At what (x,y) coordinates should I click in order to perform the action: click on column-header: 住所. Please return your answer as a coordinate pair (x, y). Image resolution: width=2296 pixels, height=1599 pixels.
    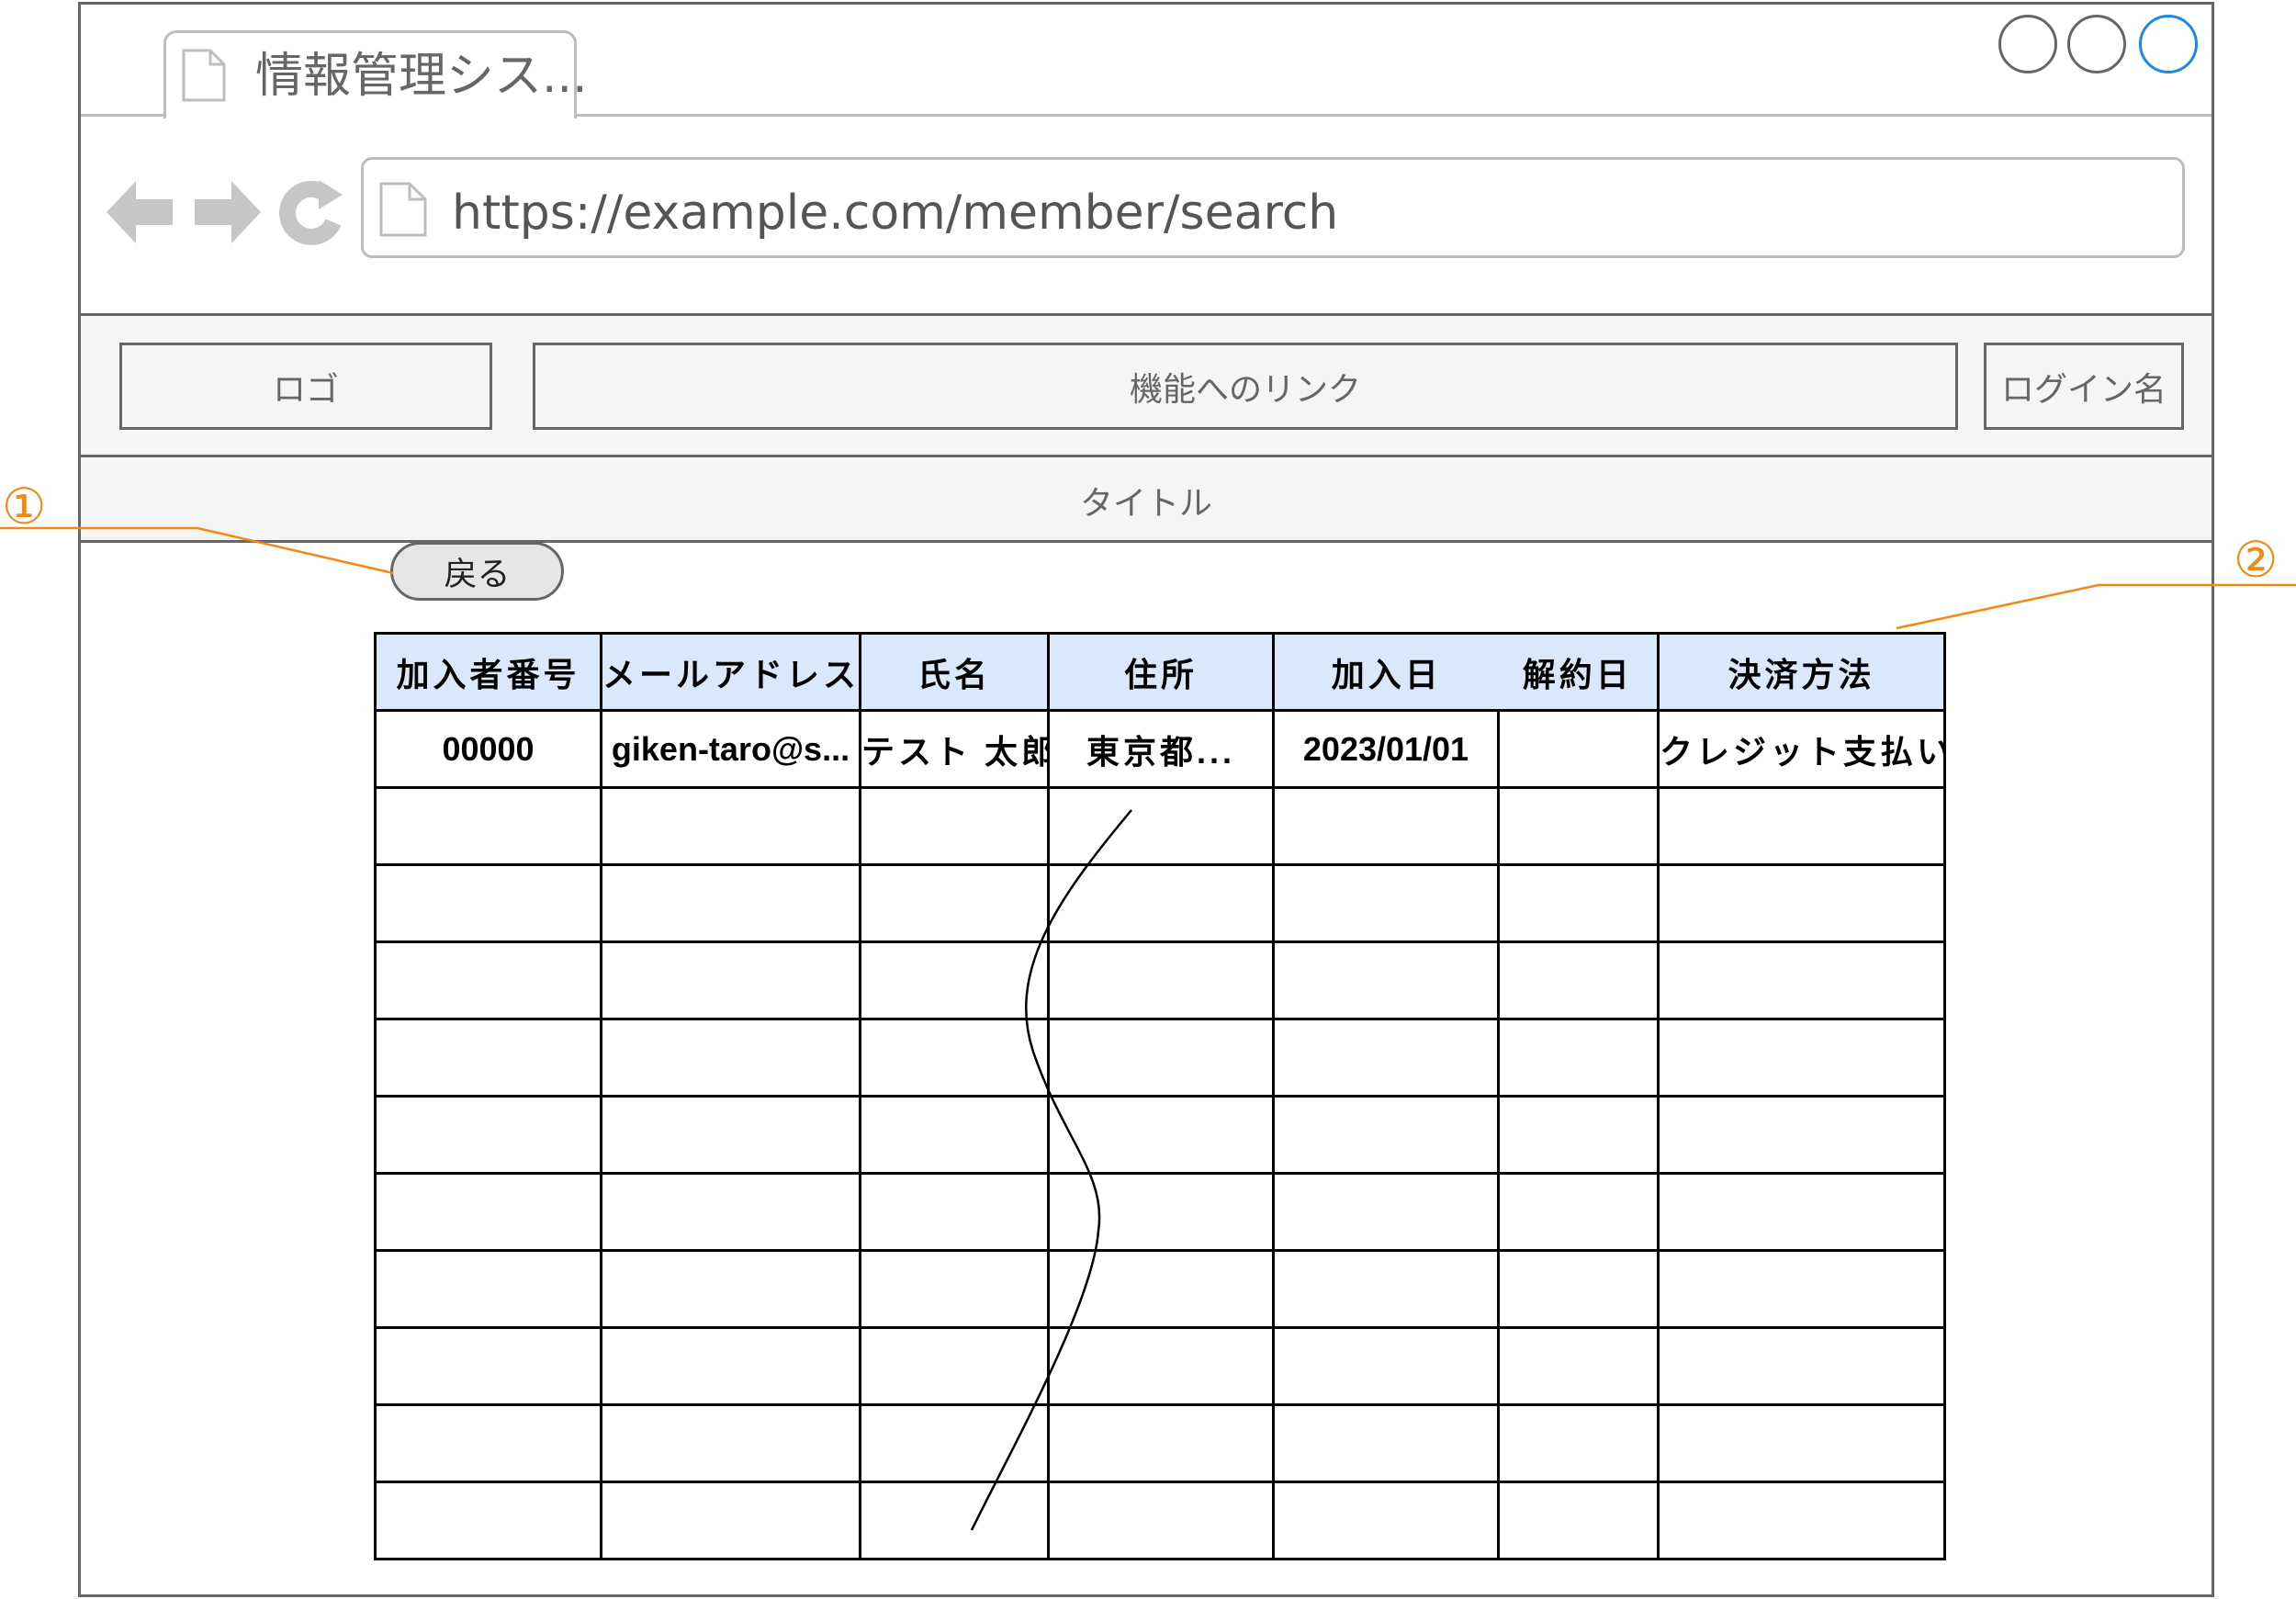
    Looking at the image, I should click on (1161, 672).